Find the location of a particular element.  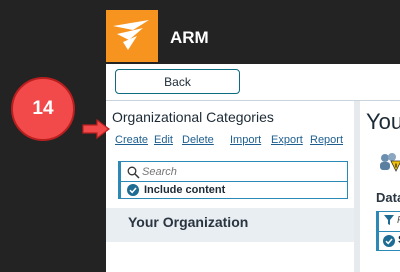

import-link: Import is located at coordinates (245, 140).